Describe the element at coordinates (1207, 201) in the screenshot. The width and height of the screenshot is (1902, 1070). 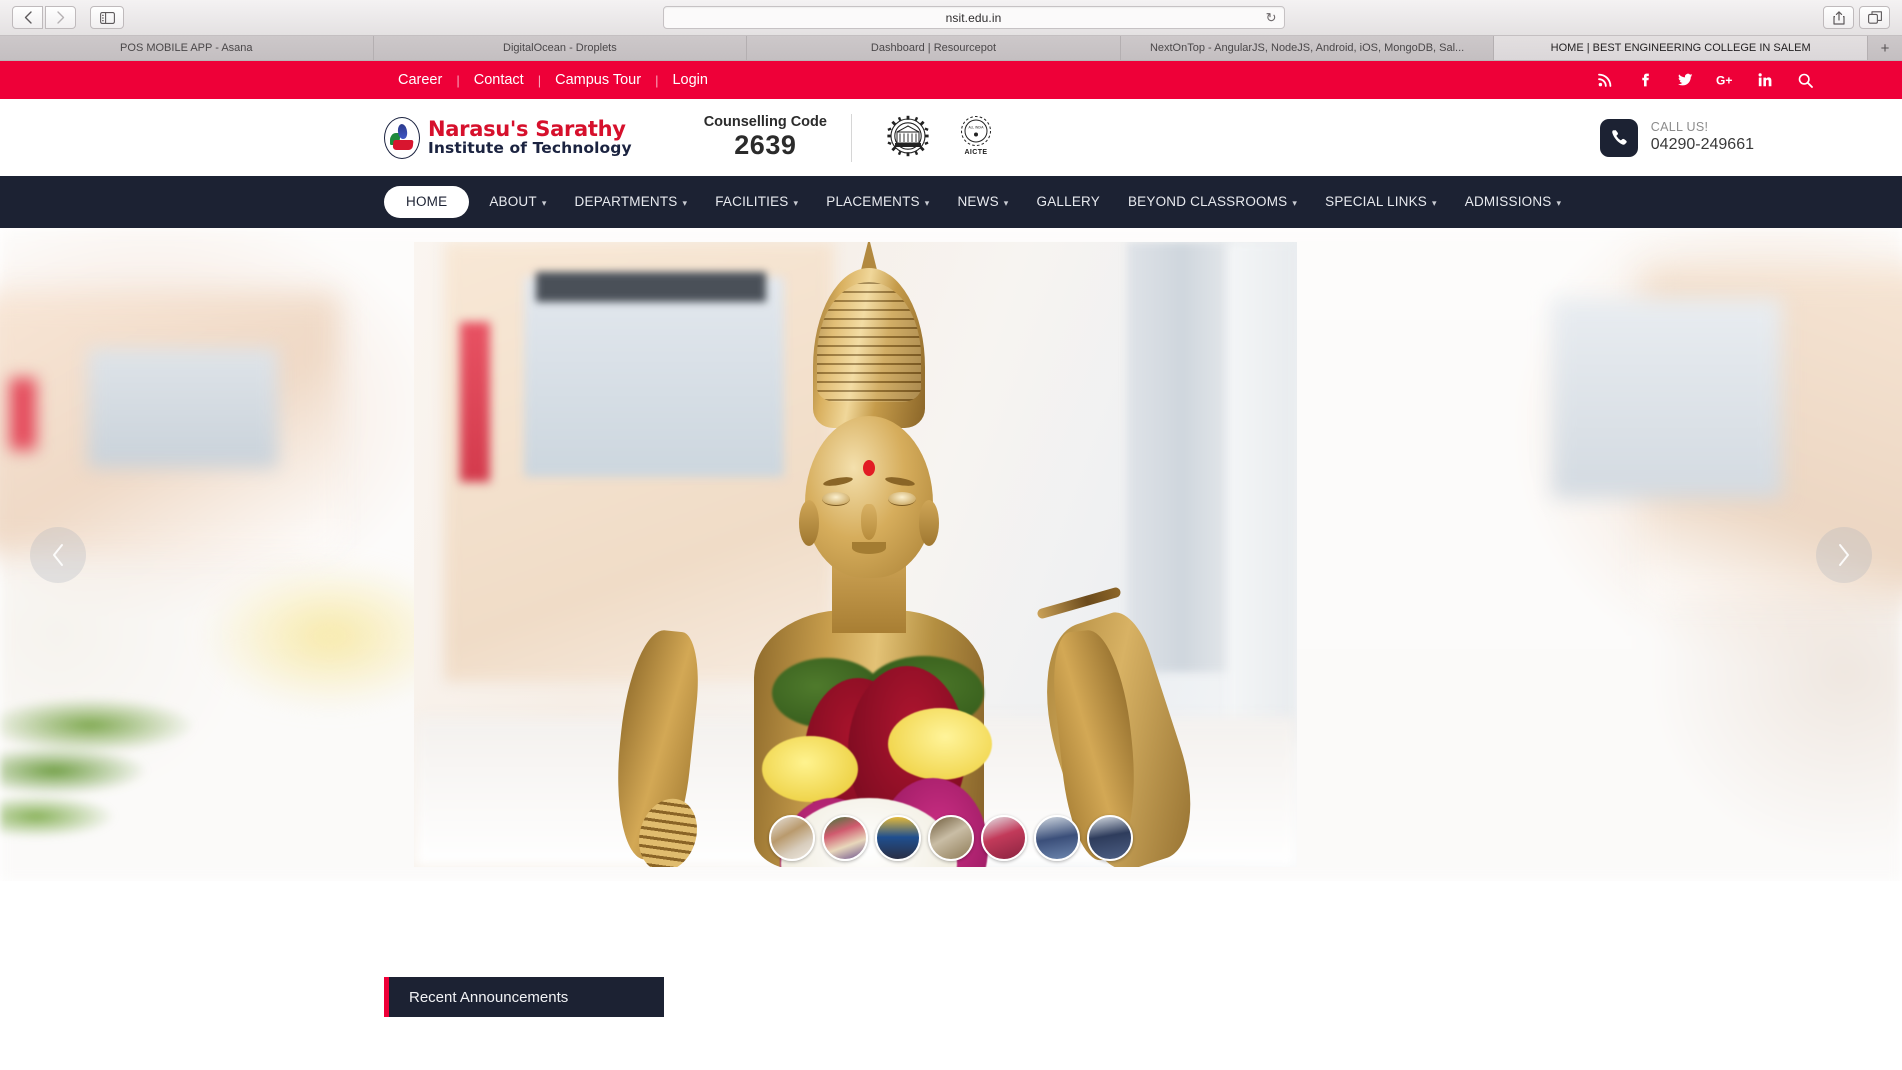
I see `nav-label: BEYOND CLASSROOMS` at that location.